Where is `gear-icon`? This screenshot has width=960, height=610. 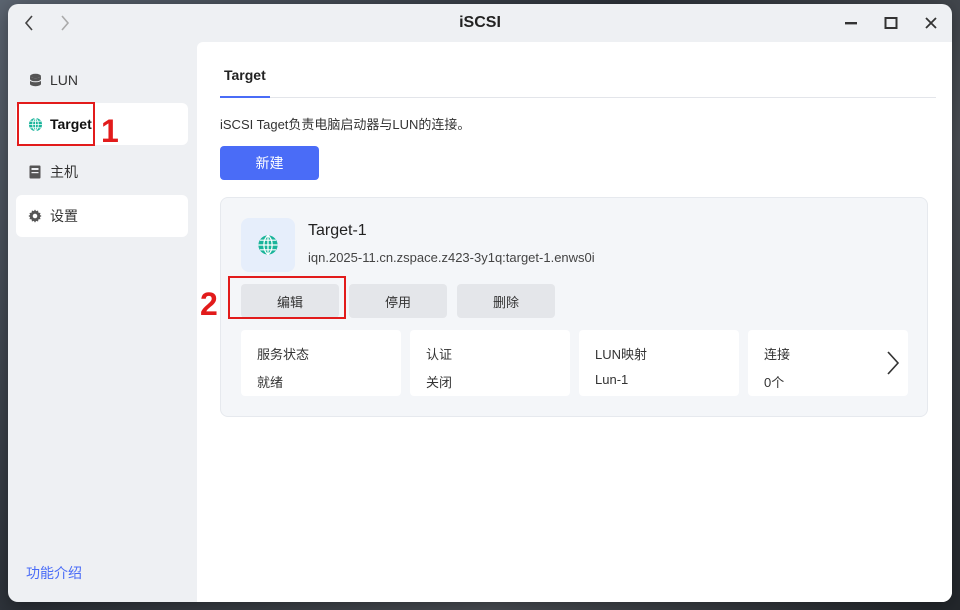
gear-icon is located at coordinates (35, 216).